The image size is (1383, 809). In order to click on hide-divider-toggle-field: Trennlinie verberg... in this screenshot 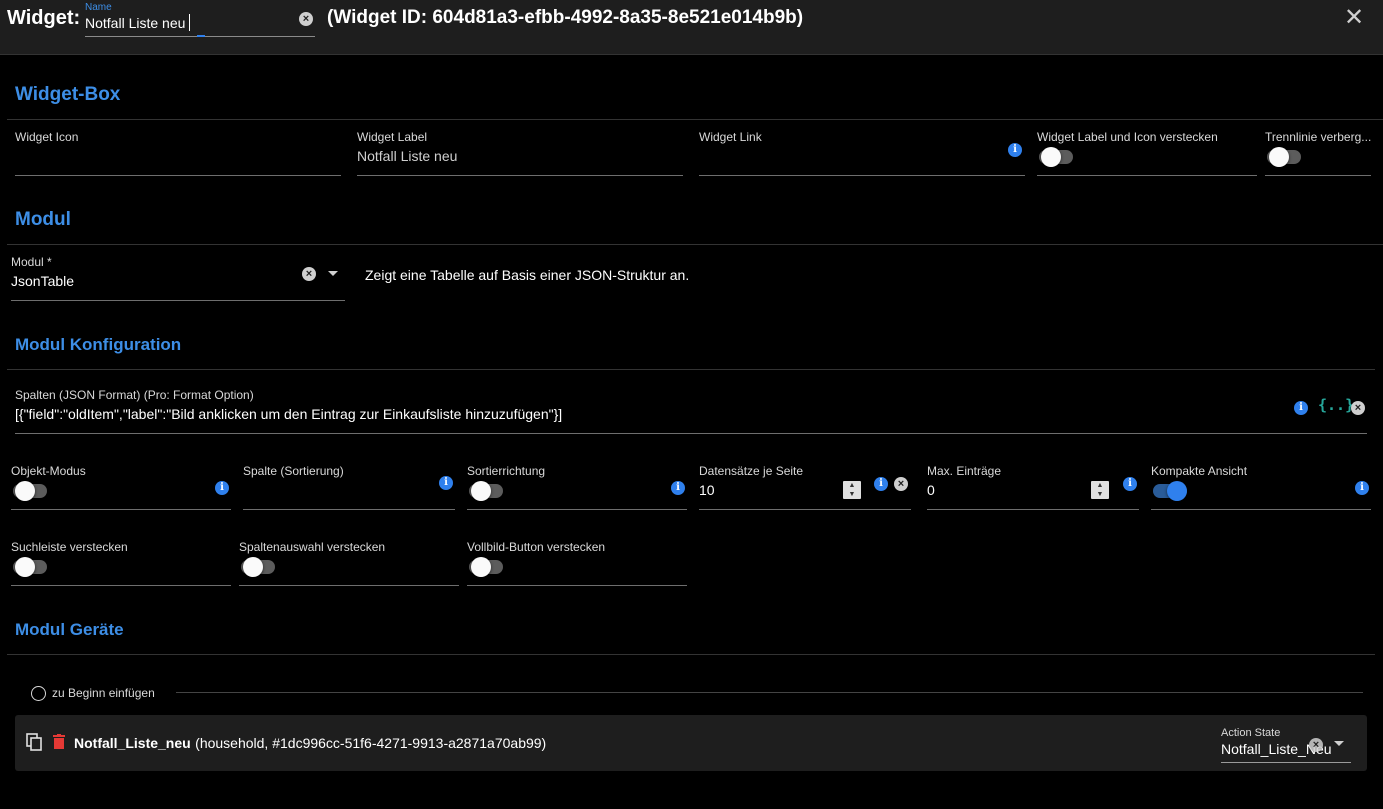, I will do `click(1318, 153)`.